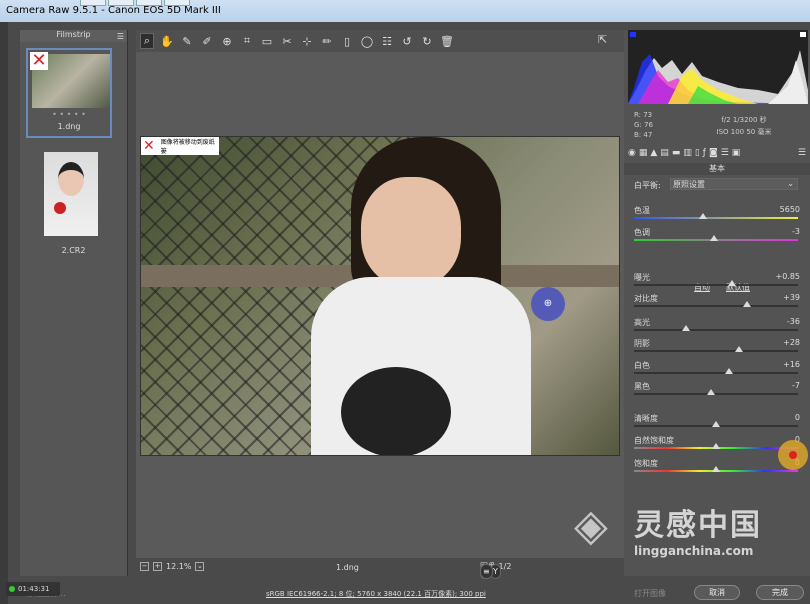  I want to click on tab-split-toning-icon: ▬, so click(676, 155).